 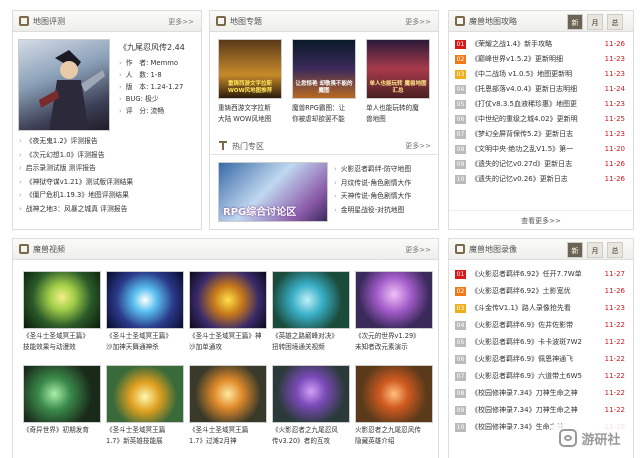 What do you see at coordinates (541, 410) in the screenshot?
I see `ranking-row: 09 《校园修神录7.34》刀神生命之神 11-22` at bounding box center [541, 410].